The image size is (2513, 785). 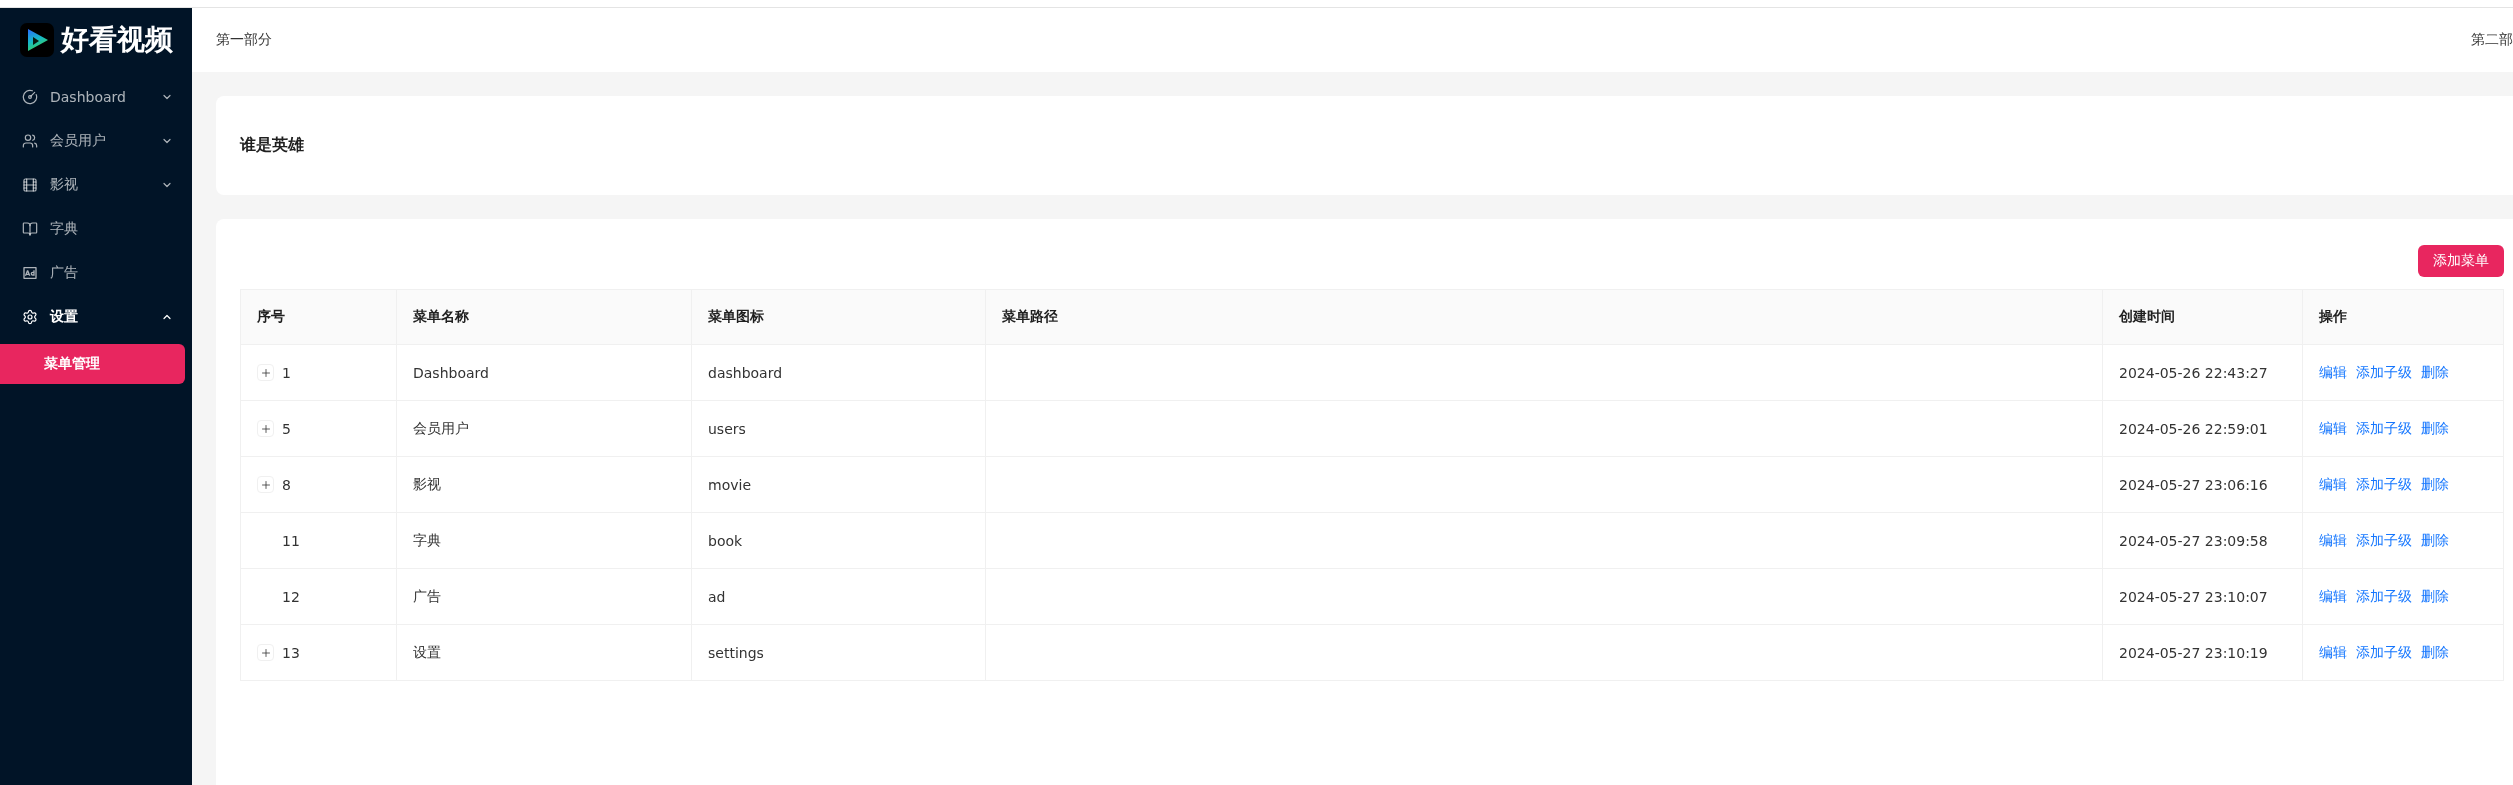 I want to click on table-cell: 会员用户, so click(x=544, y=428).